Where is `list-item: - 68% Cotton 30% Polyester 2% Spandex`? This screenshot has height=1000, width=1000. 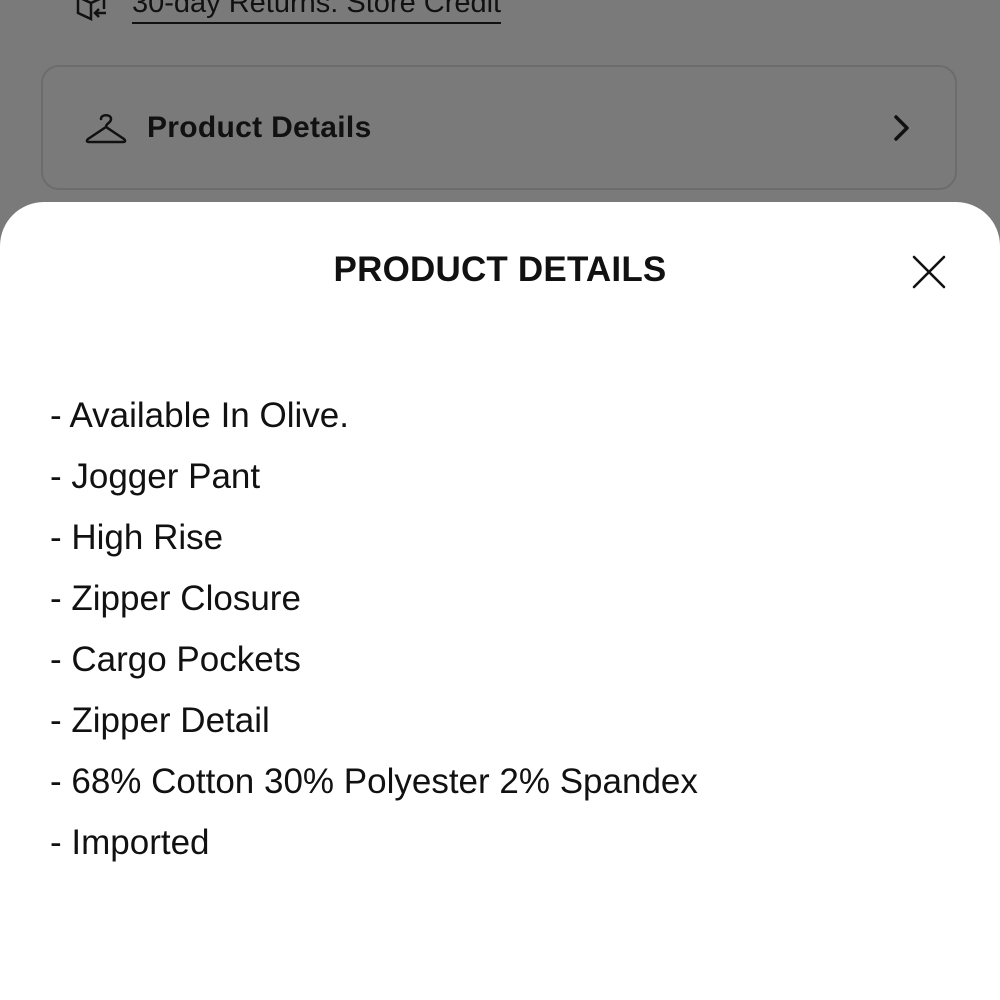 list-item: - 68% Cotton 30% Polyester 2% Spandex is located at coordinates (374, 781).